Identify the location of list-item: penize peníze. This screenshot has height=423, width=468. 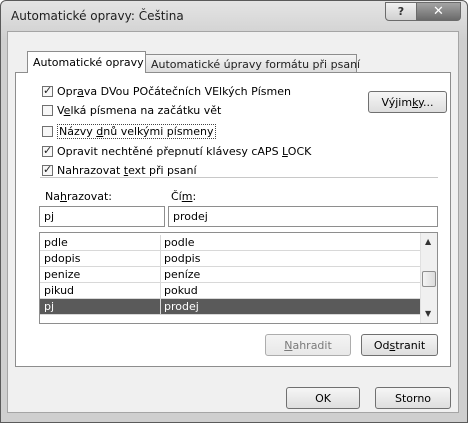
(230, 275).